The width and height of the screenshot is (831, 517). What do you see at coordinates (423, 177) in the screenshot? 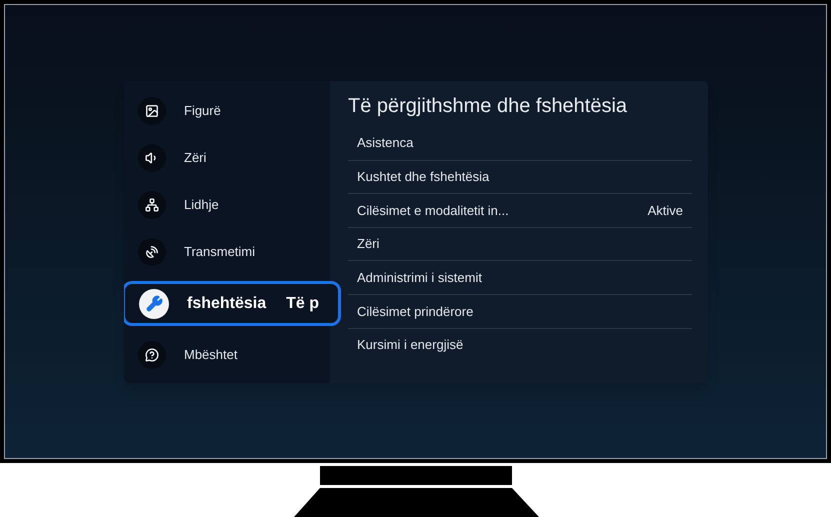
I see `row-label: Kushtet dhe fshehtësia` at bounding box center [423, 177].